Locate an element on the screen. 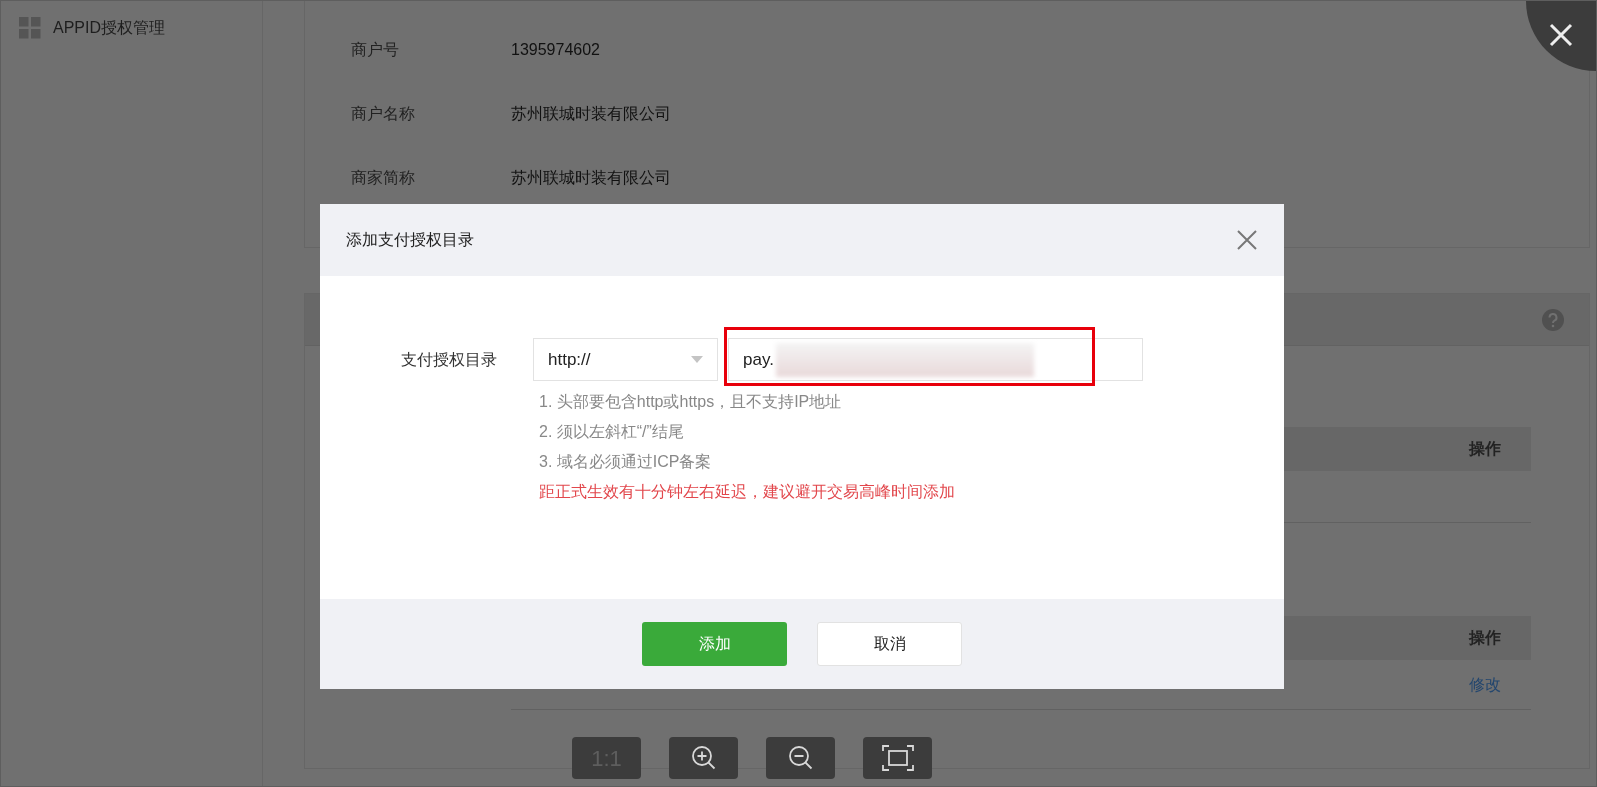 The image size is (1597, 787). field-label: 商家简称 is located at coordinates (383, 178).